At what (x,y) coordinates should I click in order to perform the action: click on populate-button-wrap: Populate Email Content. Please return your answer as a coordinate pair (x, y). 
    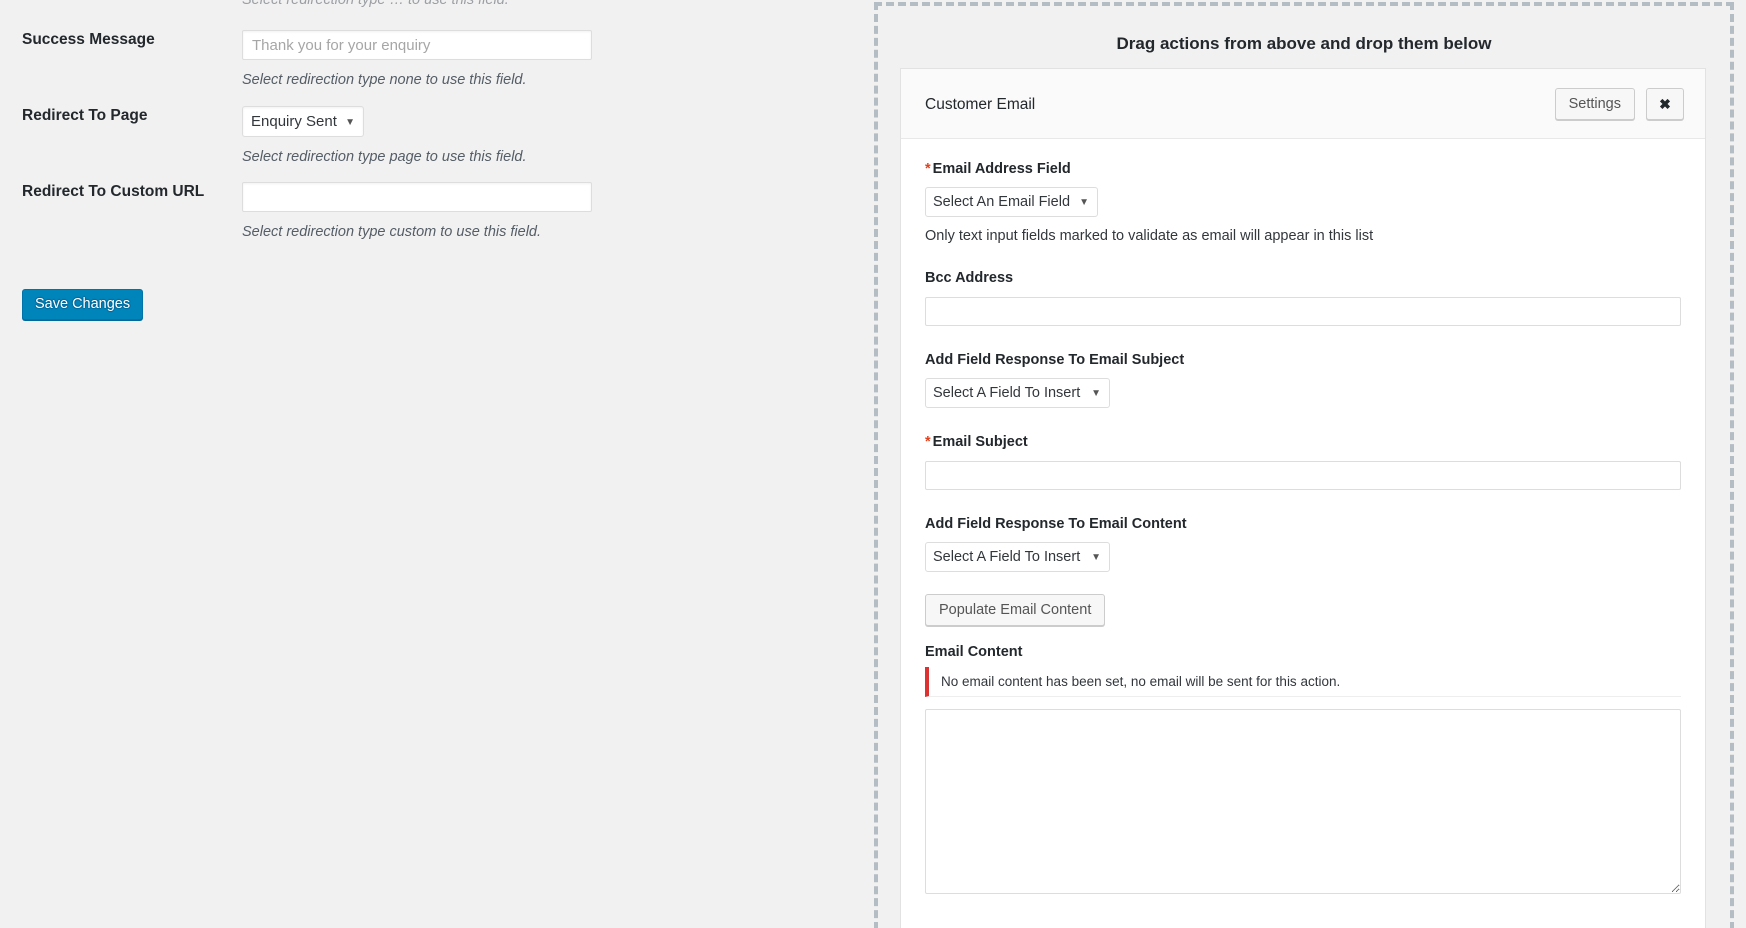
    Looking at the image, I should click on (1303, 609).